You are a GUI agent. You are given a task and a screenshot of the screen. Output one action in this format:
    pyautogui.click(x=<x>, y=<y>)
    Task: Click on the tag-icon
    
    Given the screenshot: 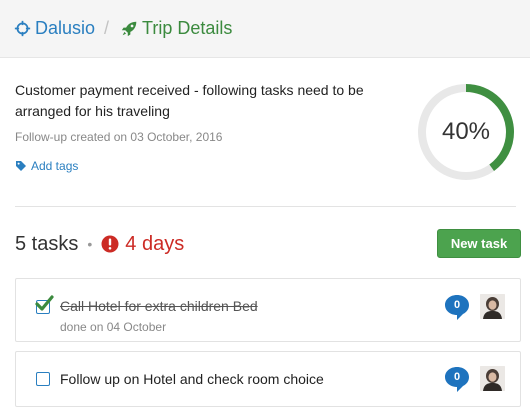 What is the action you would take?
    pyautogui.click(x=21, y=166)
    